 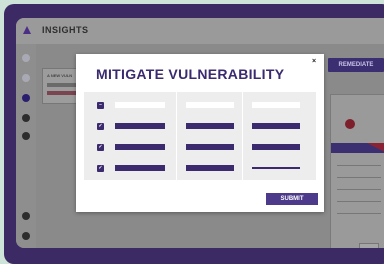 I want to click on top-bar: INSIGHTS, so click(x=200, y=31).